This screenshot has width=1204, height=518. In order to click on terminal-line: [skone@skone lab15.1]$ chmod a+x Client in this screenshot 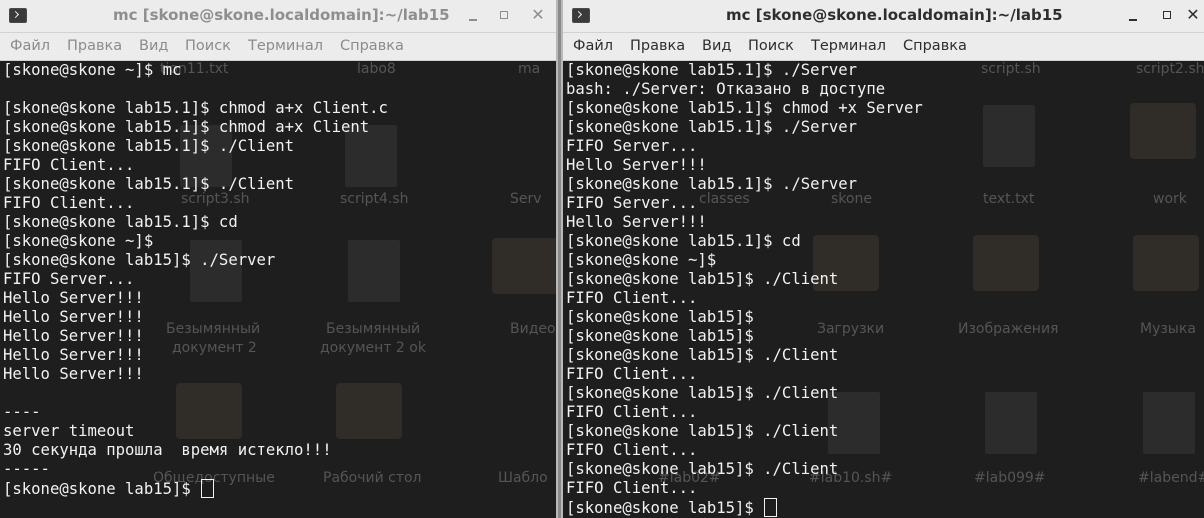, I will do `click(186, 127)`.